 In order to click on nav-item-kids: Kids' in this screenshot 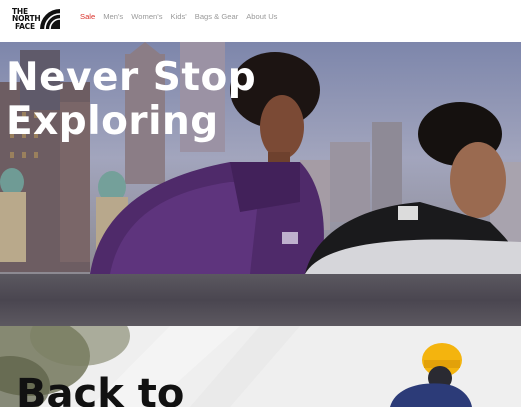, I will do `click(179, 16)`.